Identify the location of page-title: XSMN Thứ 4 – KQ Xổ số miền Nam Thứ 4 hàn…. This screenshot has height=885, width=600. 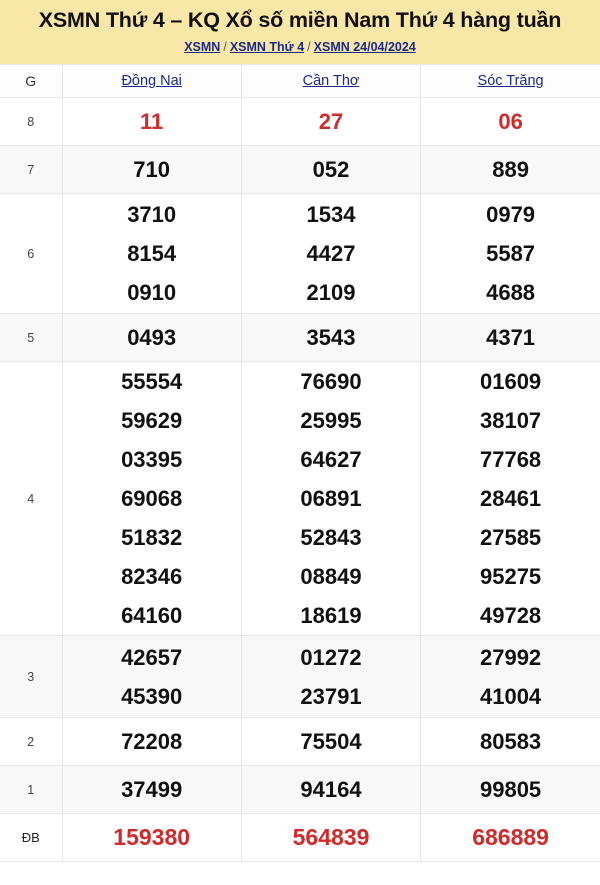
(300, 20).